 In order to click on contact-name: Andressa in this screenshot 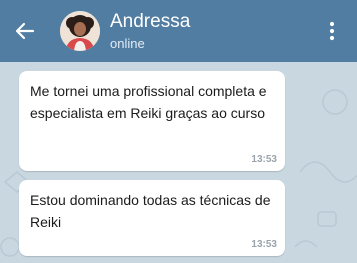, I will do `click(150, 22)`.